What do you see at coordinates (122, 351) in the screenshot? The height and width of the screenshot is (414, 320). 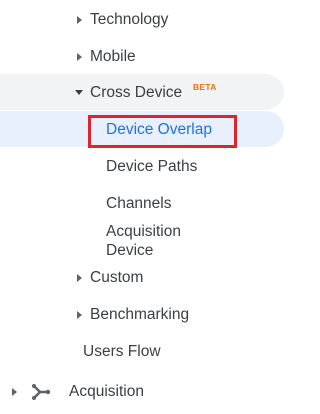 I see `nav-item-label: Users Flow` at bounding box center [122, 351].